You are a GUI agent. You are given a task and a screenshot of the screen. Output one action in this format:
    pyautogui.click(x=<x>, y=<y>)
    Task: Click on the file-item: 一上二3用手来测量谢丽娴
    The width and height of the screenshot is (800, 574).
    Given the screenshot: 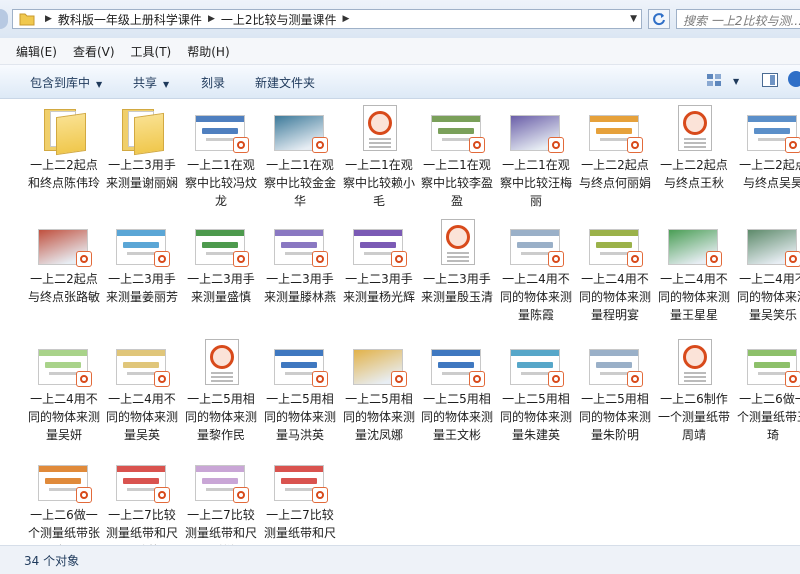 What is the action you would take?
    pyautogui.click(x=142, y=148)
    